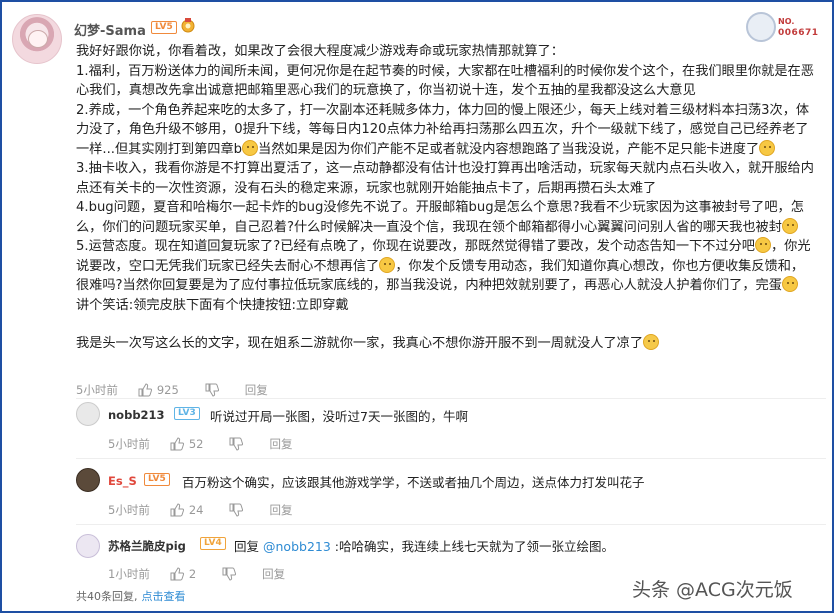 The image size is (834, 613). What do you see at coordinates (786, 21) in the screenshot?
I see `fan-badge-label: NO.` at bounding box center [786, 21].